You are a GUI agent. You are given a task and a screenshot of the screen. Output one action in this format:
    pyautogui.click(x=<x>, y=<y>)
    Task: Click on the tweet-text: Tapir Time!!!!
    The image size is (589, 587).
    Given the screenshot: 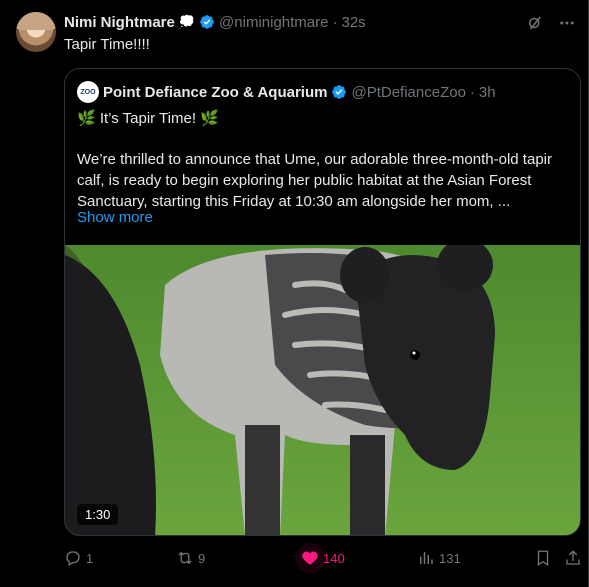 What is the action you would take?
    pyautogui.click(x=107, y=44)
    